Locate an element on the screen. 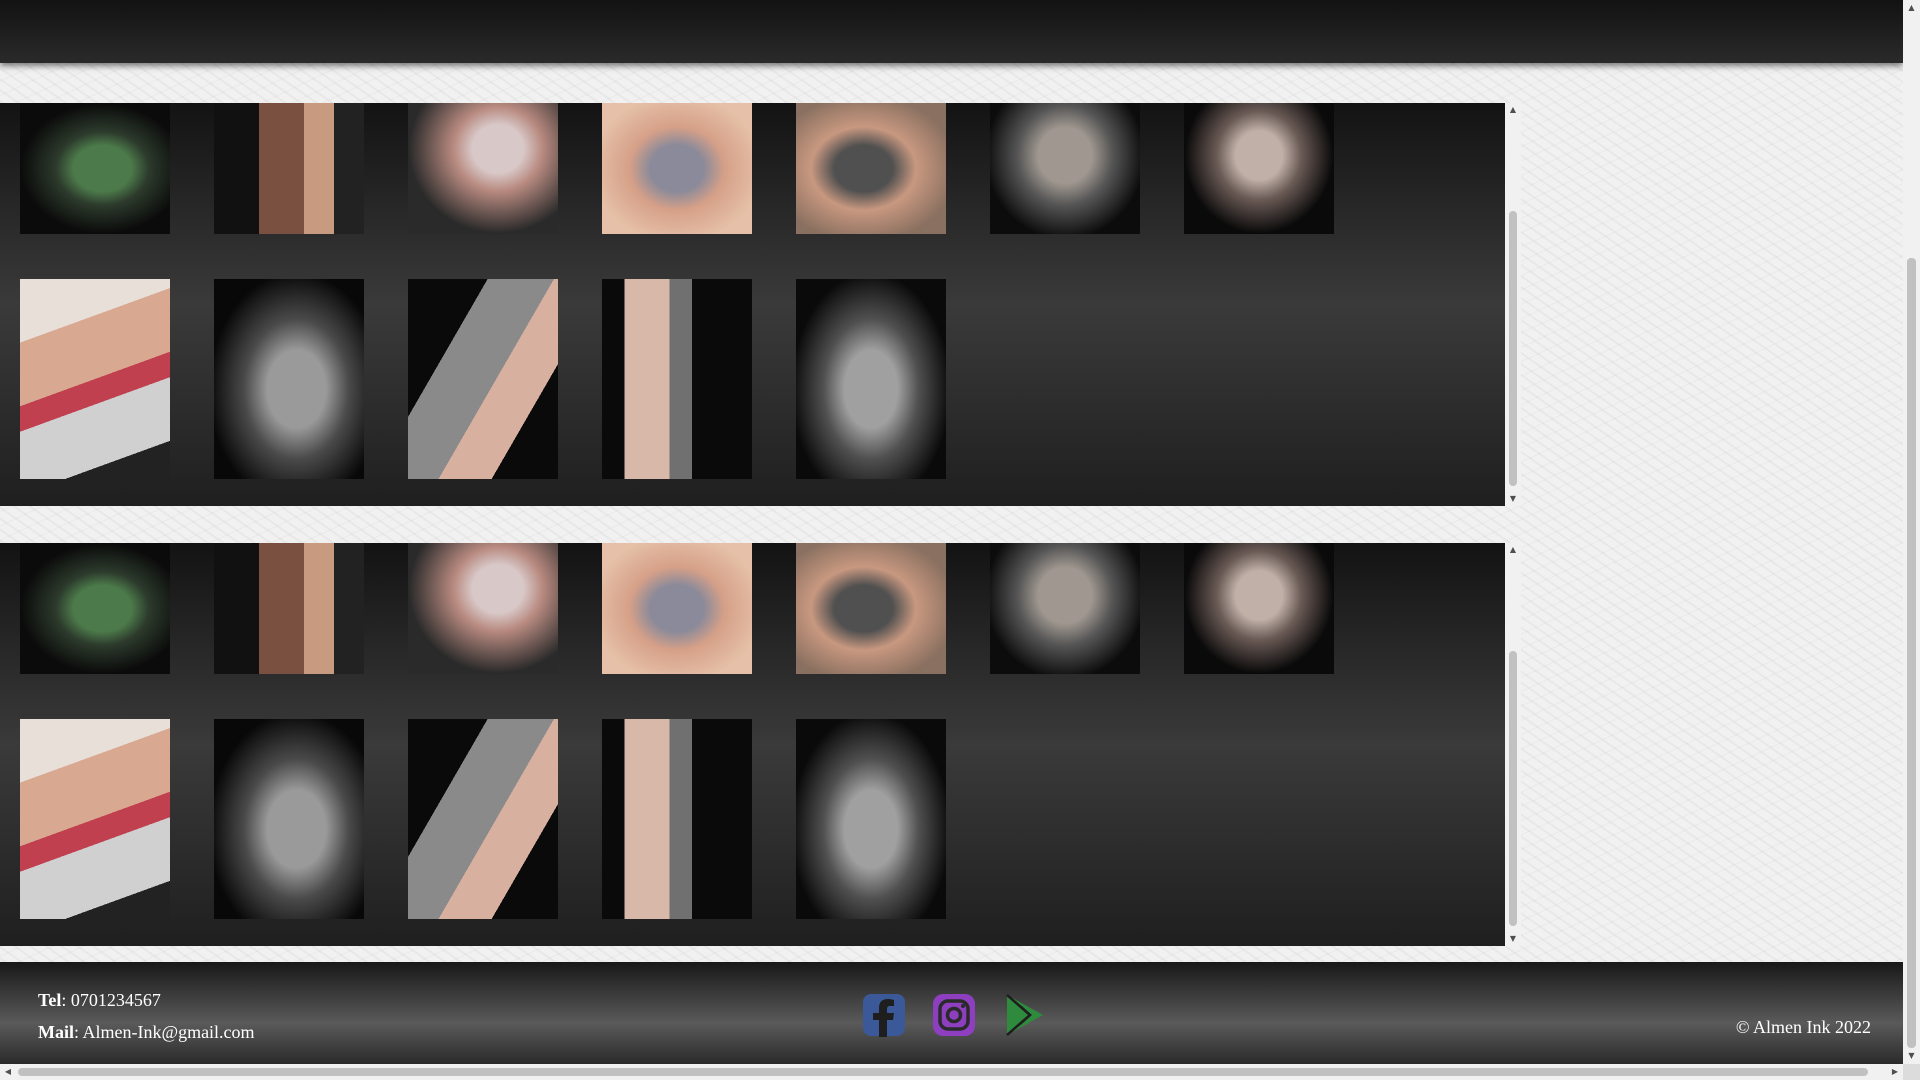  scroll-left-arrow-icon: ◀ is located at coordinates (8, 1072).